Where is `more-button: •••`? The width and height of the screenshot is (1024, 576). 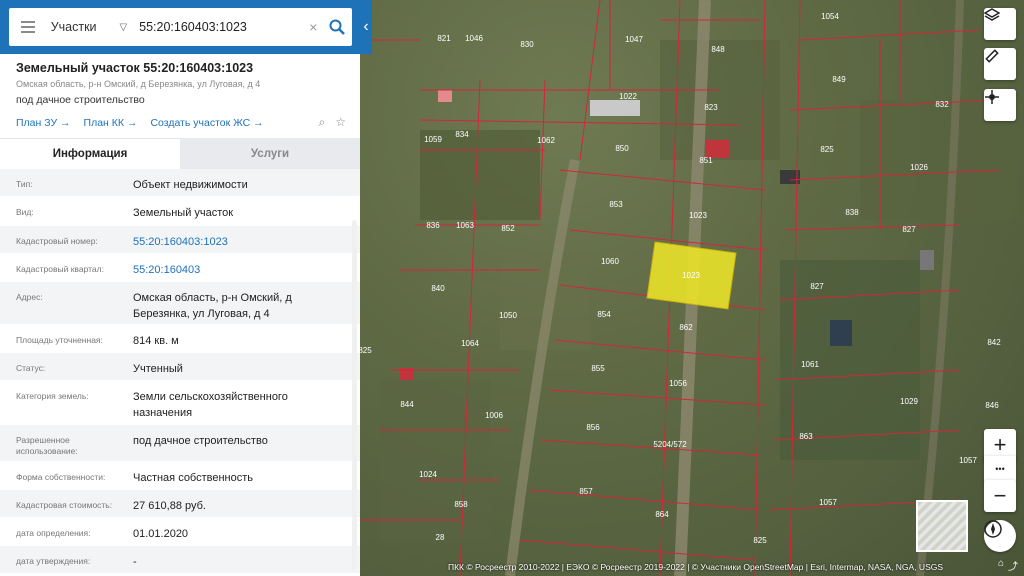
more-button: ••• is located at coordinates (1000, 469).